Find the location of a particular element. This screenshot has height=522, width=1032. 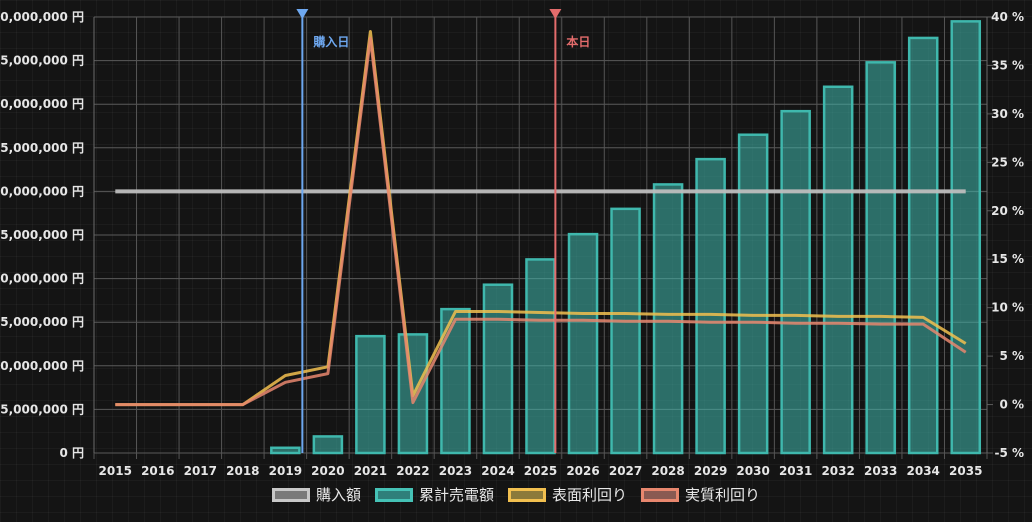

y-right-tick-label: 0 % is located at coordinates (1011, 405).